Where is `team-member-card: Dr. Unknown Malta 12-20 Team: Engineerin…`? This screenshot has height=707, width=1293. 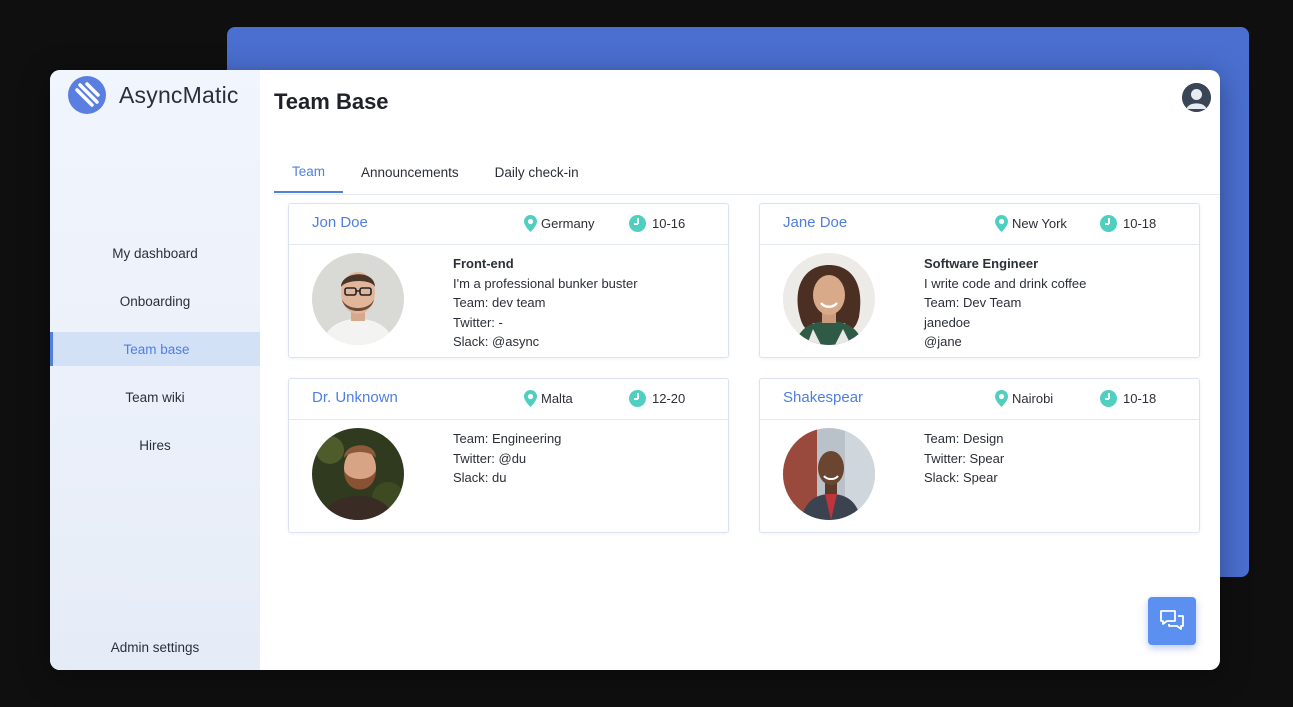 team-member-card: Dr. Unknown Malta 12-20 Team: Engineerin… is located at coordinates (508, 455).